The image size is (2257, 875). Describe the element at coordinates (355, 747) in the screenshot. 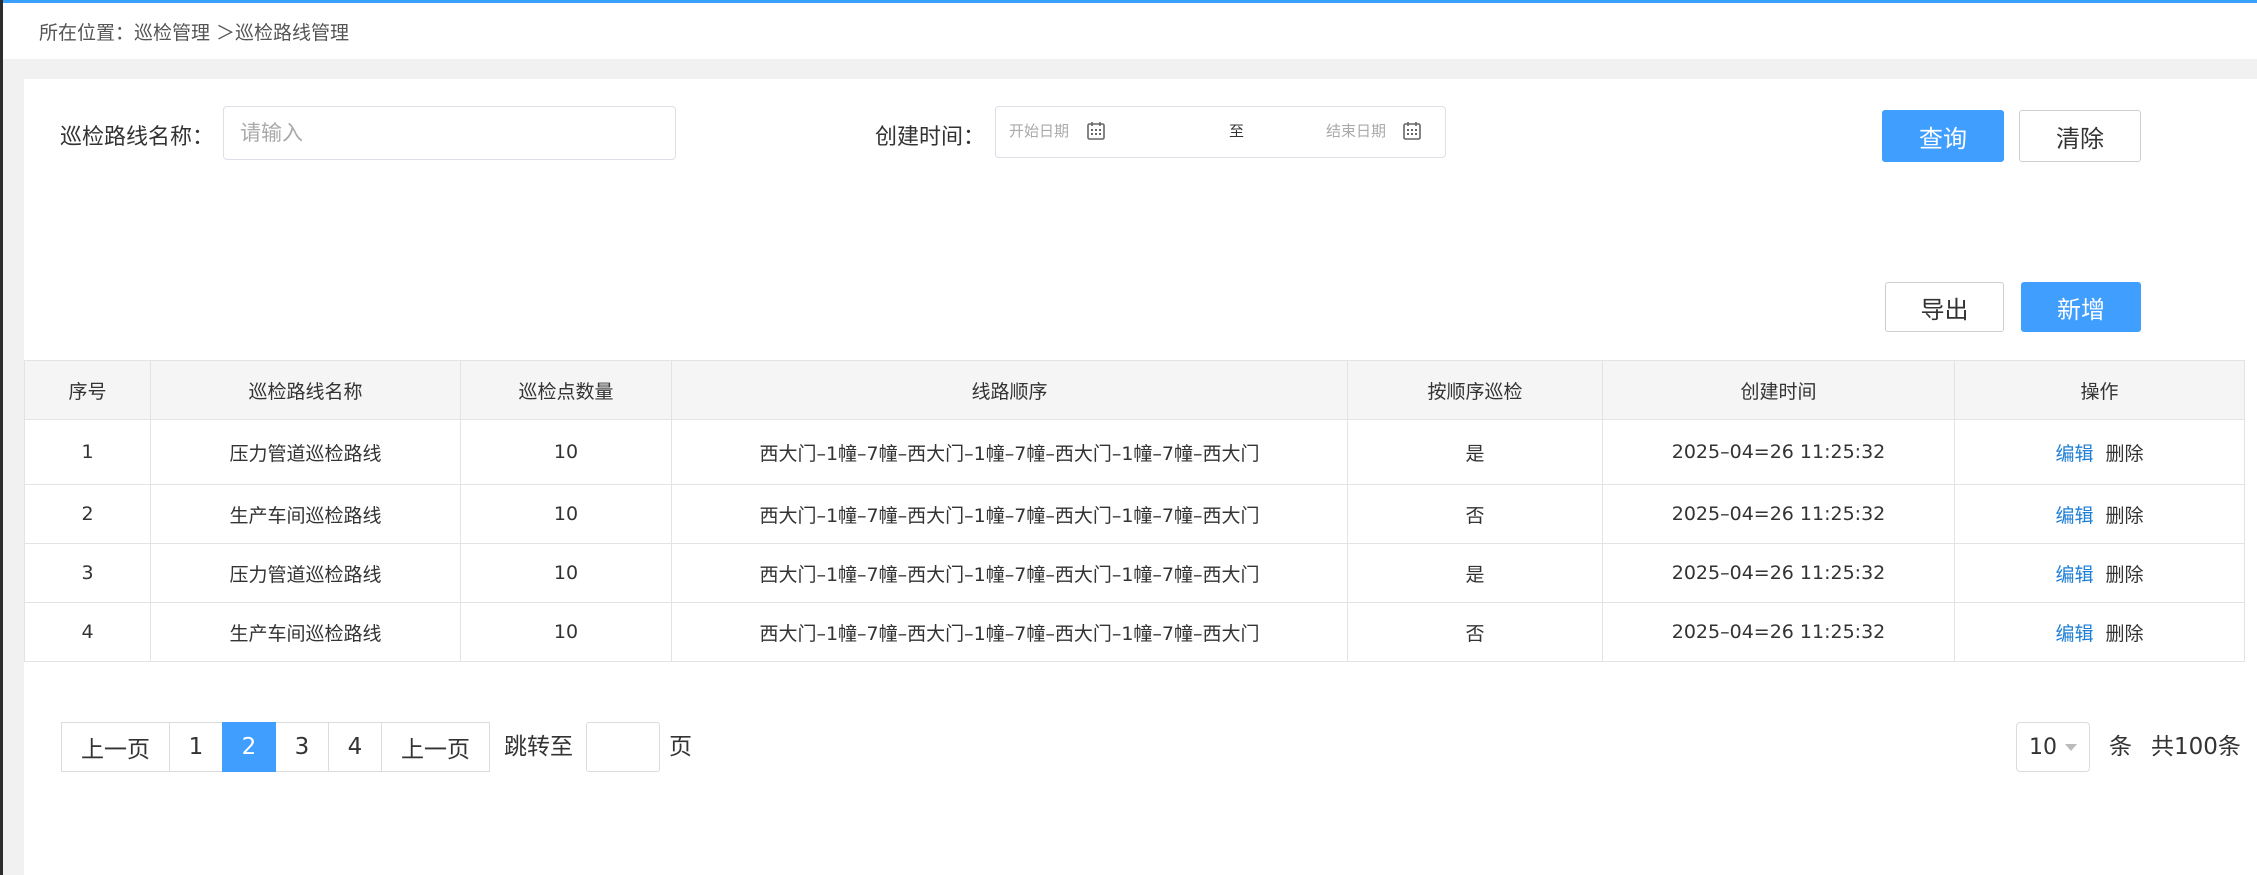

I see `page-button: 4` at that location.